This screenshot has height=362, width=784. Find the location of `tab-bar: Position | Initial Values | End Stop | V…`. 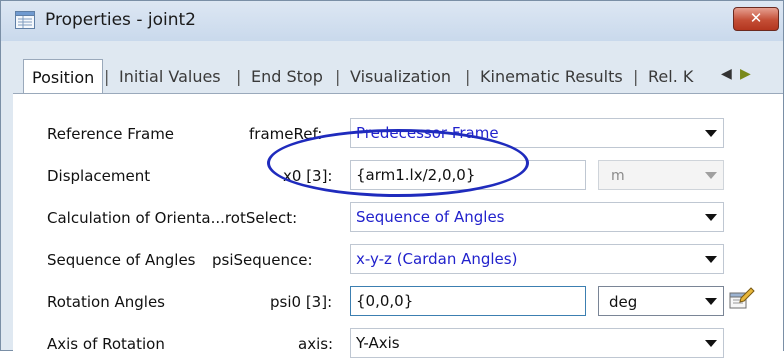

tab-bar: Position | Initial Values | End Stop | V… is located at coordinates (397, 76).